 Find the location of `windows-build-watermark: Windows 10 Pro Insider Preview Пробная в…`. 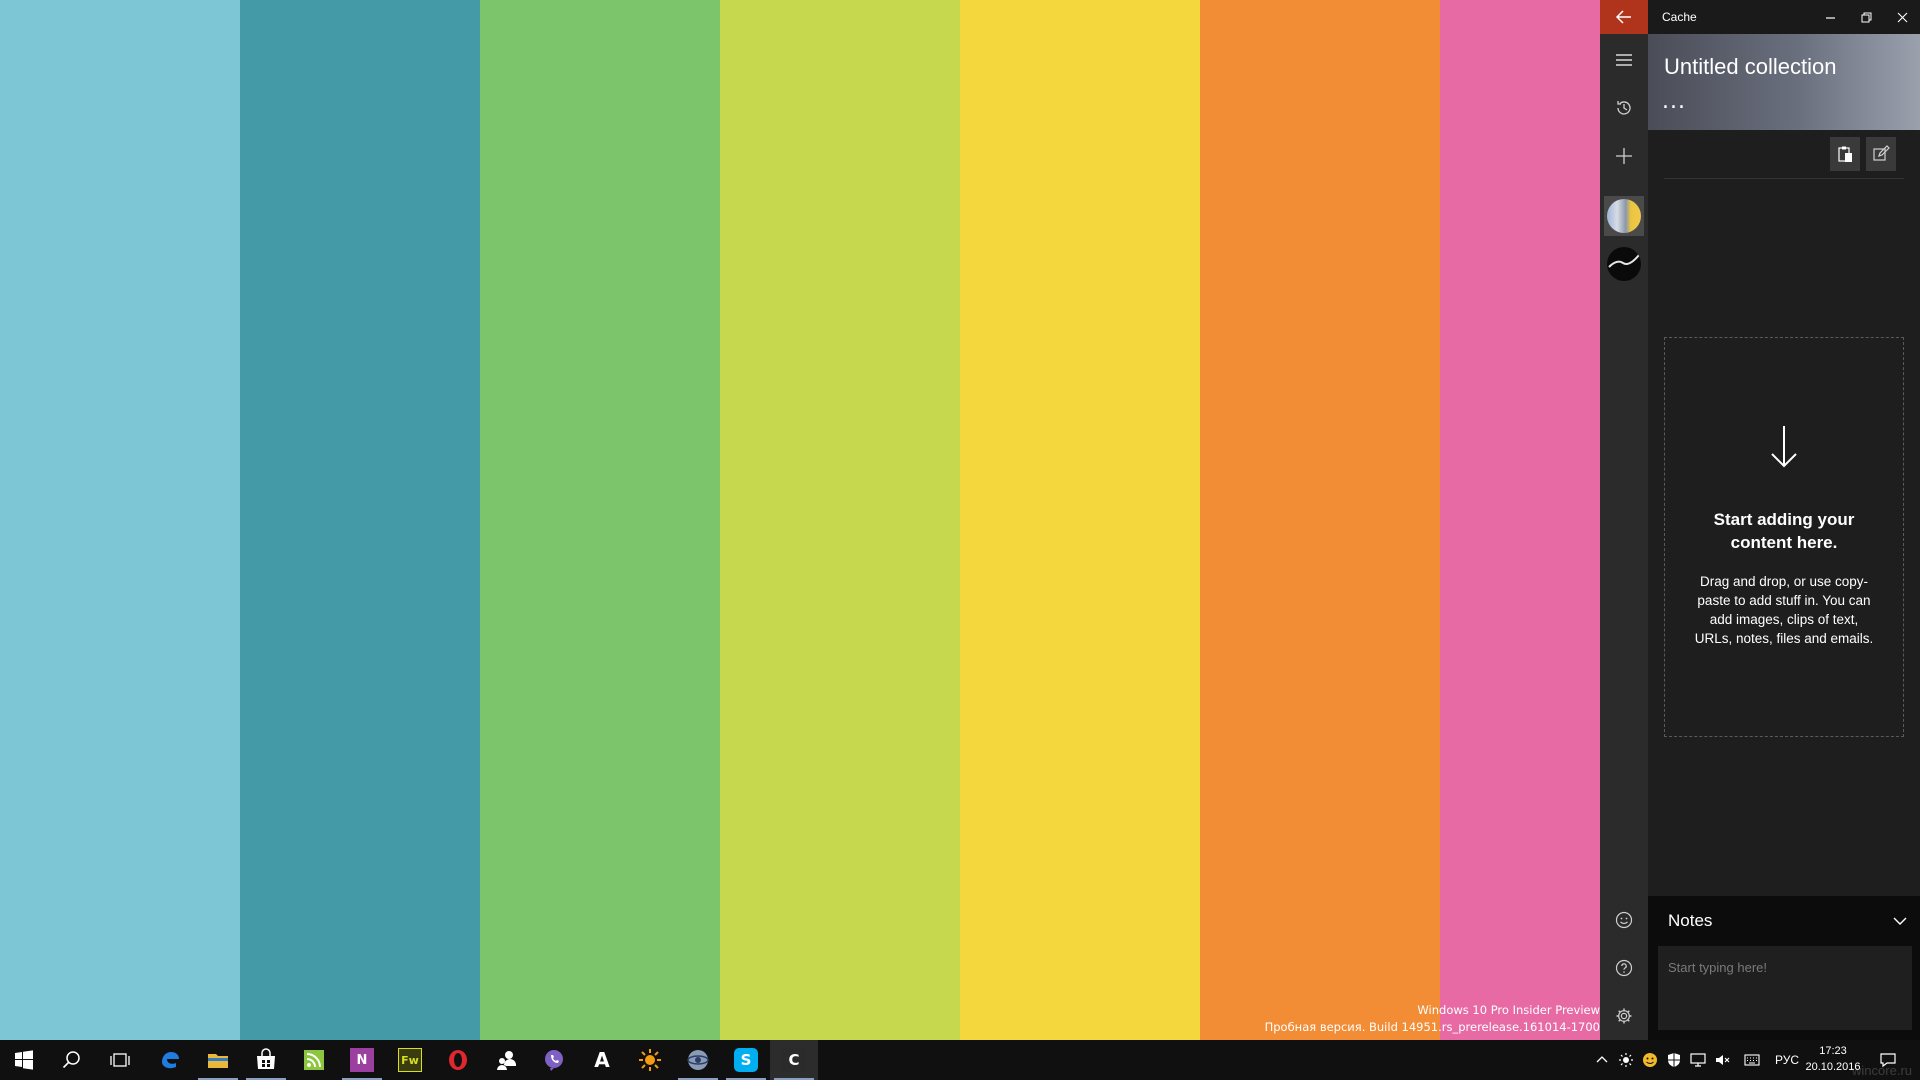

windows-build-watermark: Windows 10 Pro Insider Preview Пробная в… is located at coordinates (1432, 1019).